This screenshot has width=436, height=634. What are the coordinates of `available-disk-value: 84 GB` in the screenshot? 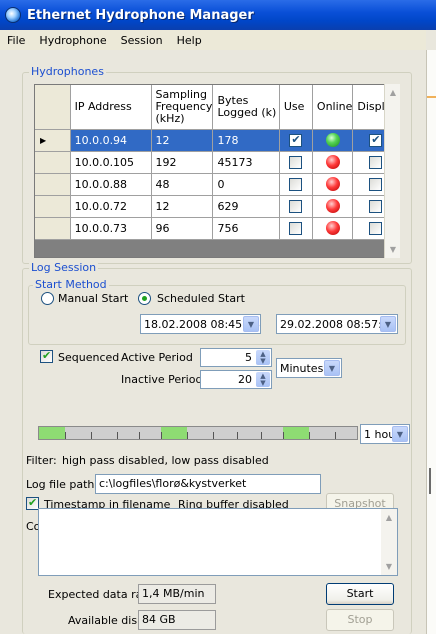 It's located at (177, 620).